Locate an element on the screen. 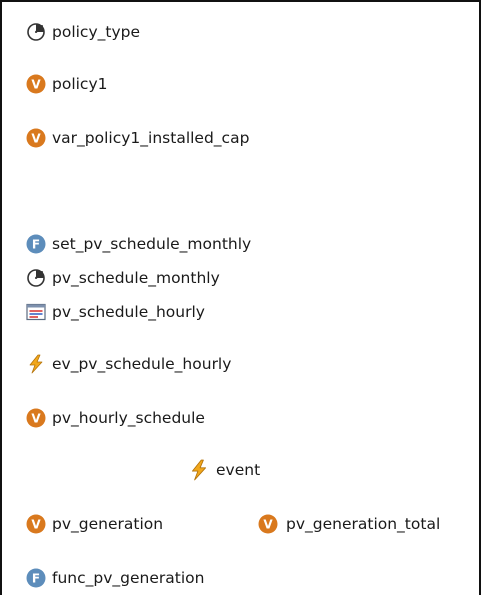  element-pv-generation: V pv_generation is located at coordinates (94, 524).